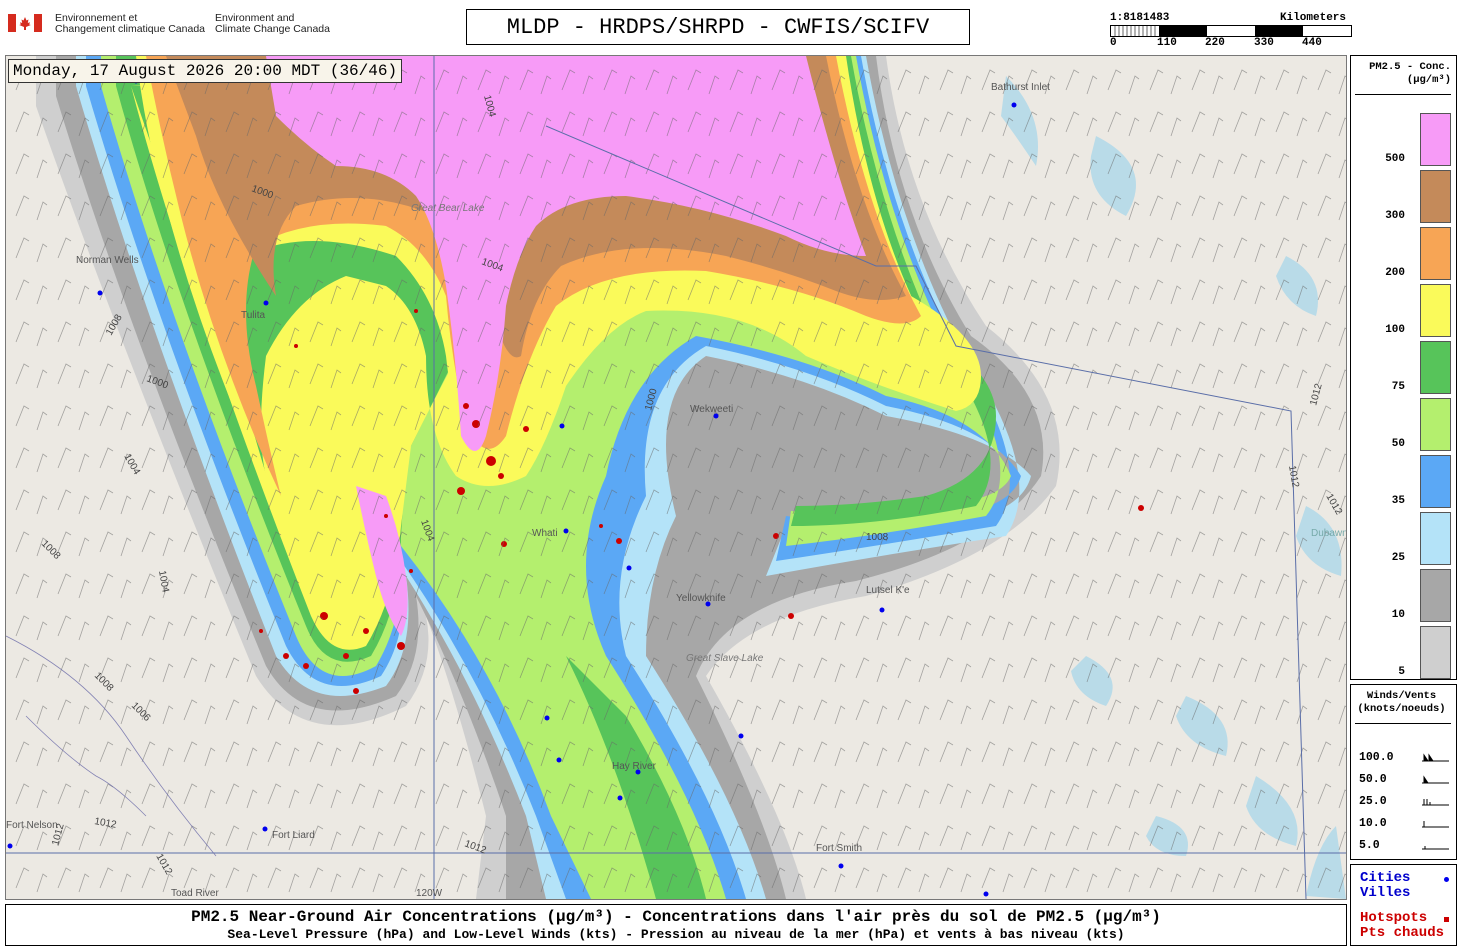 The height and width of the screenshot is (950, 1460). Describe the element at coordinates (1264, 43) in the screenshot. I see `scale-tick: 330` at that location.